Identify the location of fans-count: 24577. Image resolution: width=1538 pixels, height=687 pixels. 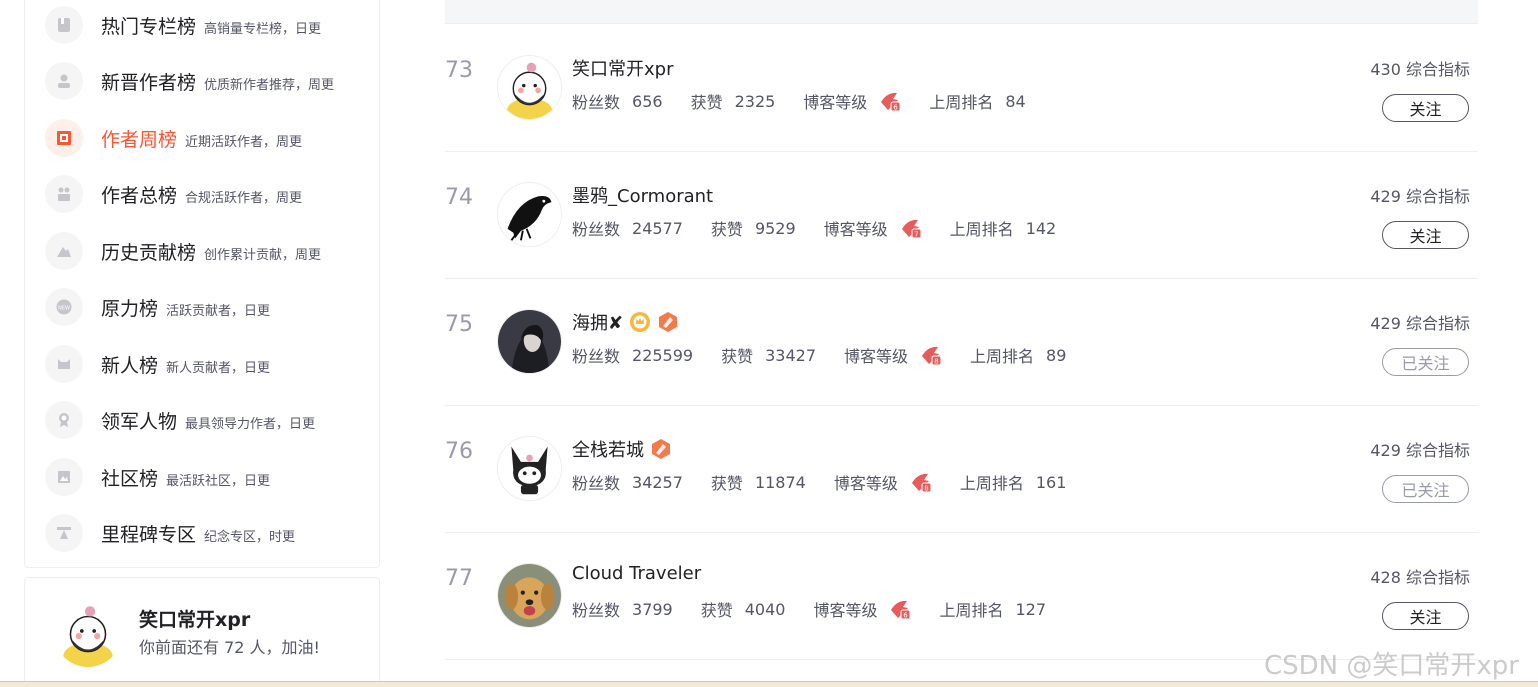
(657, 228).